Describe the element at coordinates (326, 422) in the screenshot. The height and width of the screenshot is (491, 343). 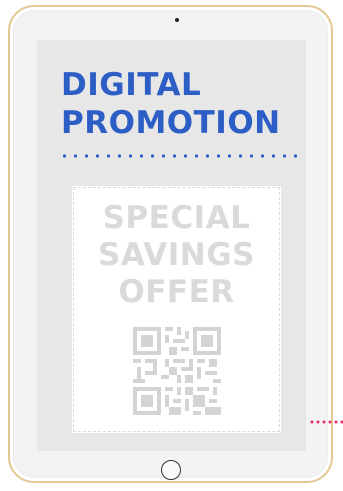
I see `accent-dotted-line` at that location.